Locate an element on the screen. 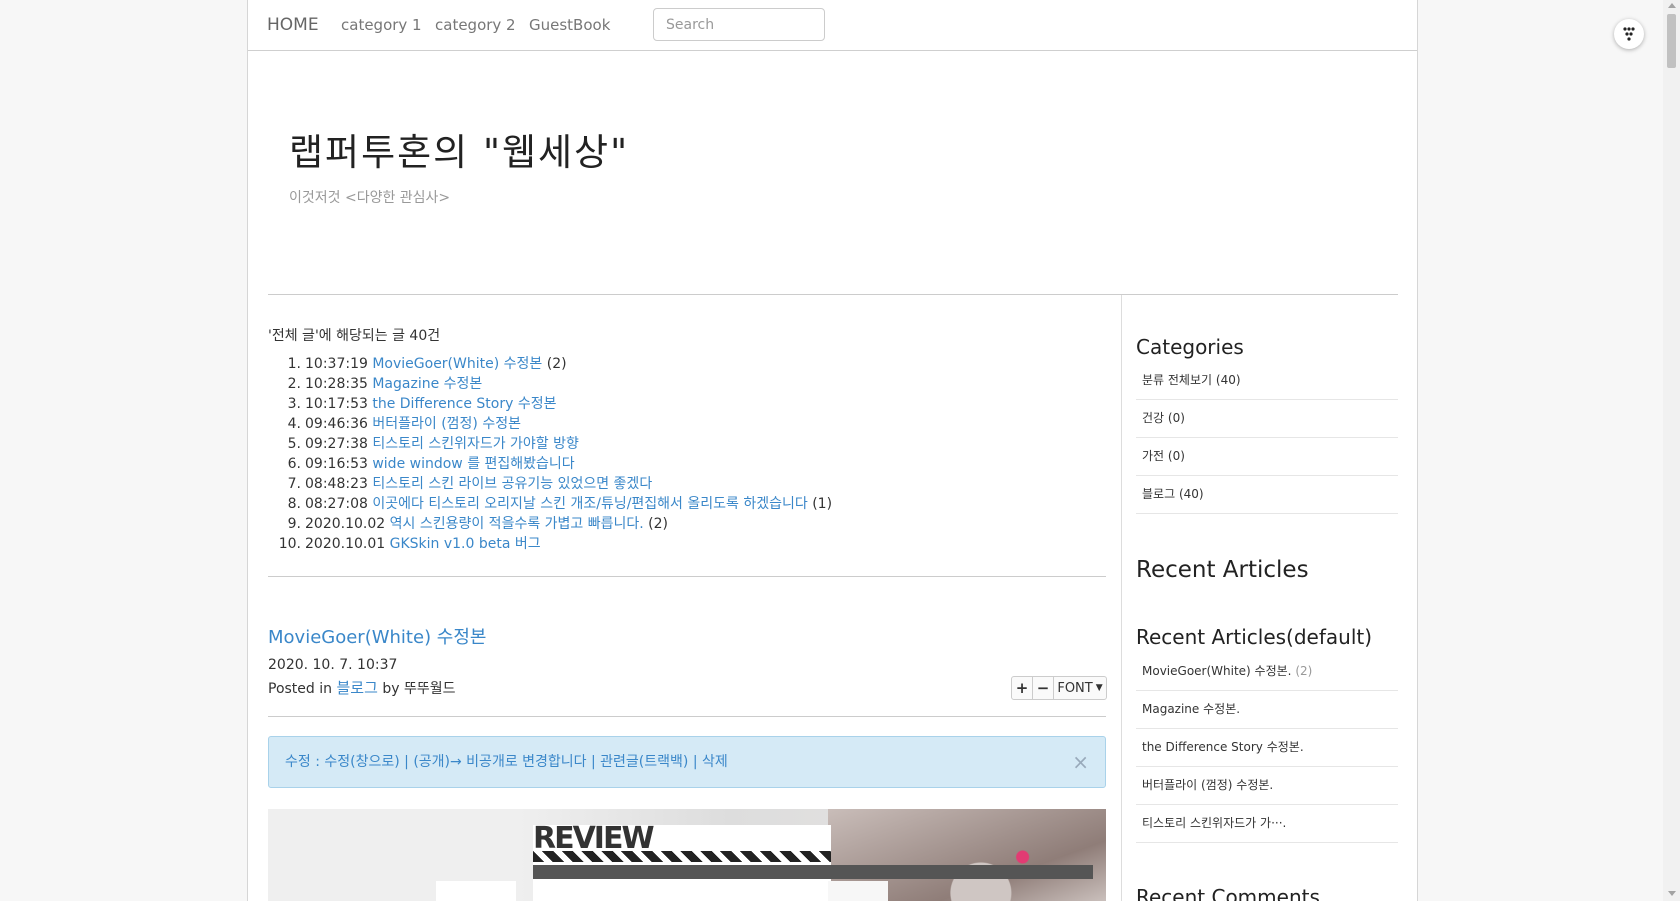 The width and height of the screenshot is (1680, 901). recent-article-item: MovieGoer(White) 수정본. (2) is located at coordinates (1267, 672).